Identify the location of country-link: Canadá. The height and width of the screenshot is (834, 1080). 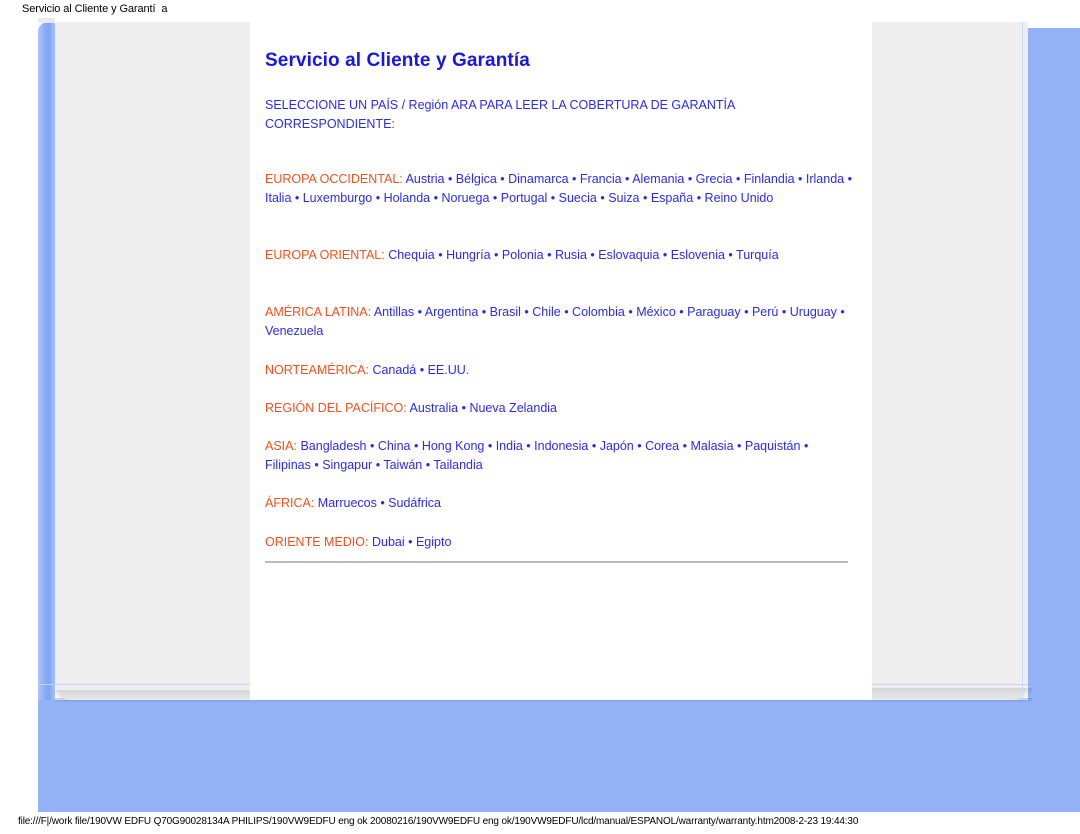
(394, 370).